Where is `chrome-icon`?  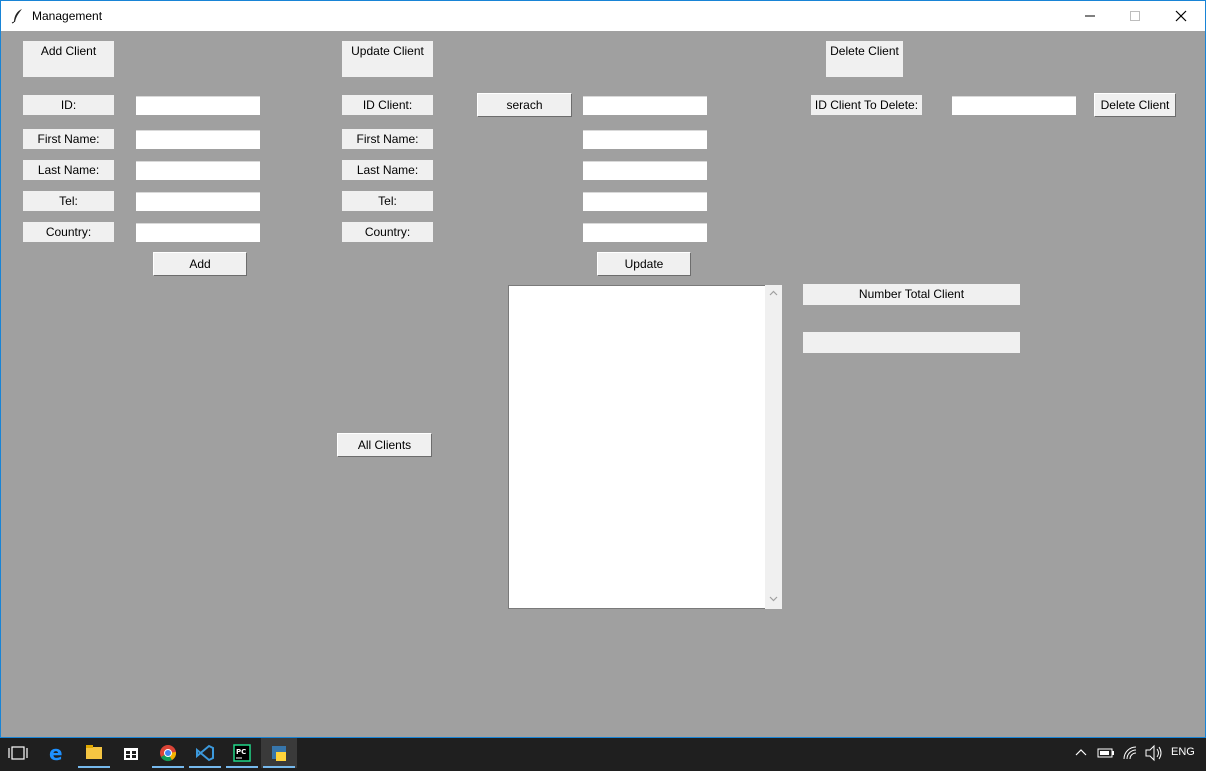
chrome-icon is located at coordinates (168, 753).